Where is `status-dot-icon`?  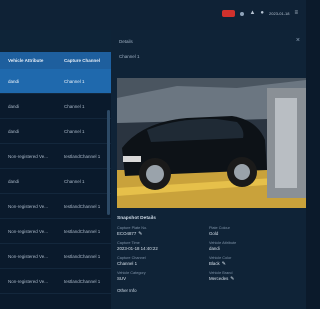
status-dot-icon is located at coordinates (242, 13).